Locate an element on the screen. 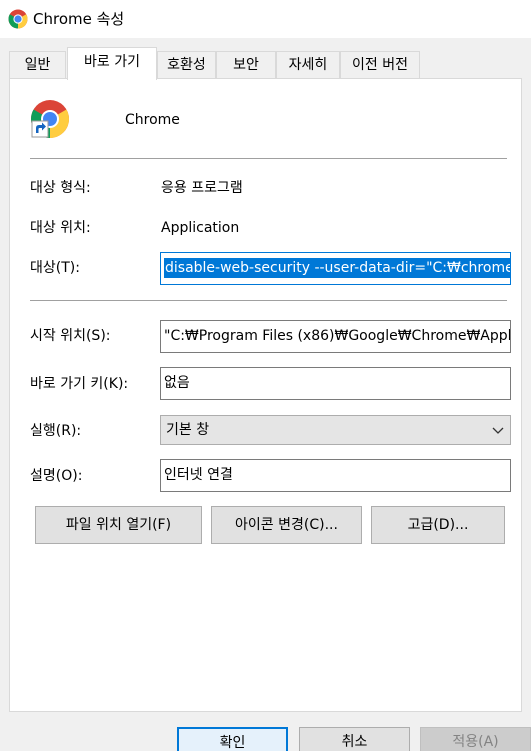  shortcut-arrow-icon is located at coordinates (40, 129).